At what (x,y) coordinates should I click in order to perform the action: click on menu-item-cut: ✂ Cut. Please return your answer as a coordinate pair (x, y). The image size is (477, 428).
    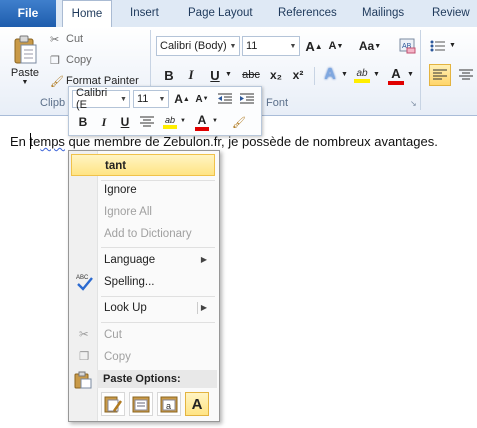
    Looking at the image, I should click on (143, 335).